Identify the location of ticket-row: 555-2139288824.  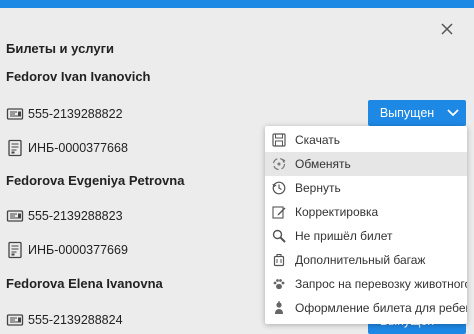
(64, 320).